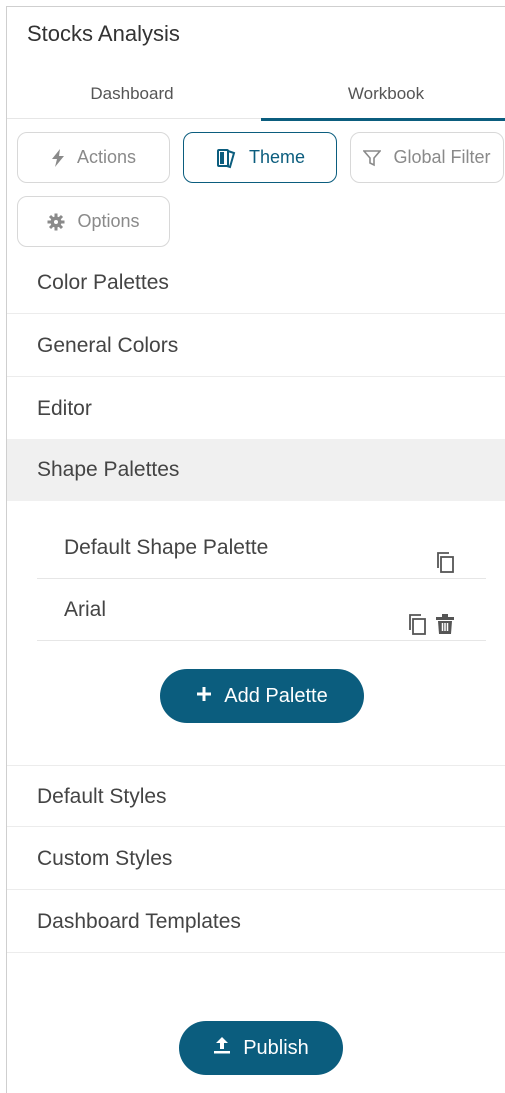 This screenshot has height=1093, width=505. Describe the element at coordinates (256, 470) in the screenshot. I see `section-shape-palettes: Shape Palettes` at that location.